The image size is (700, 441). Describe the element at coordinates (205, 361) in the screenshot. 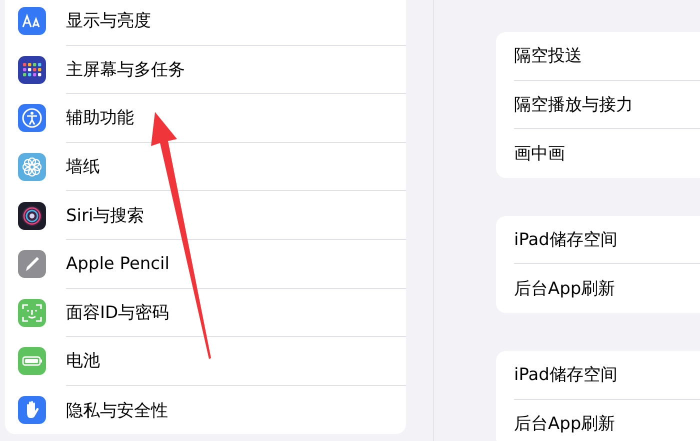

I see `settings-row: 电池` at that location.